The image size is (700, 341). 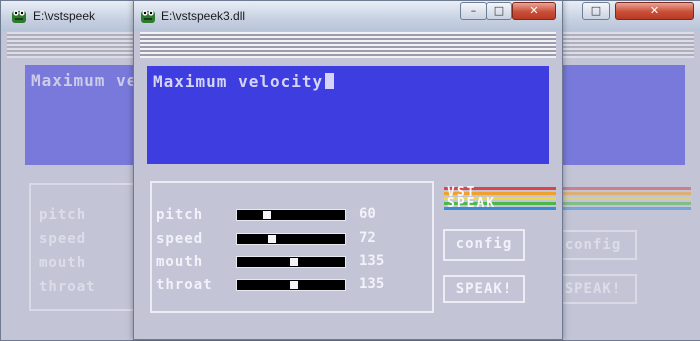 I want to click on slider-value: 60, so click(x=367, y=214).